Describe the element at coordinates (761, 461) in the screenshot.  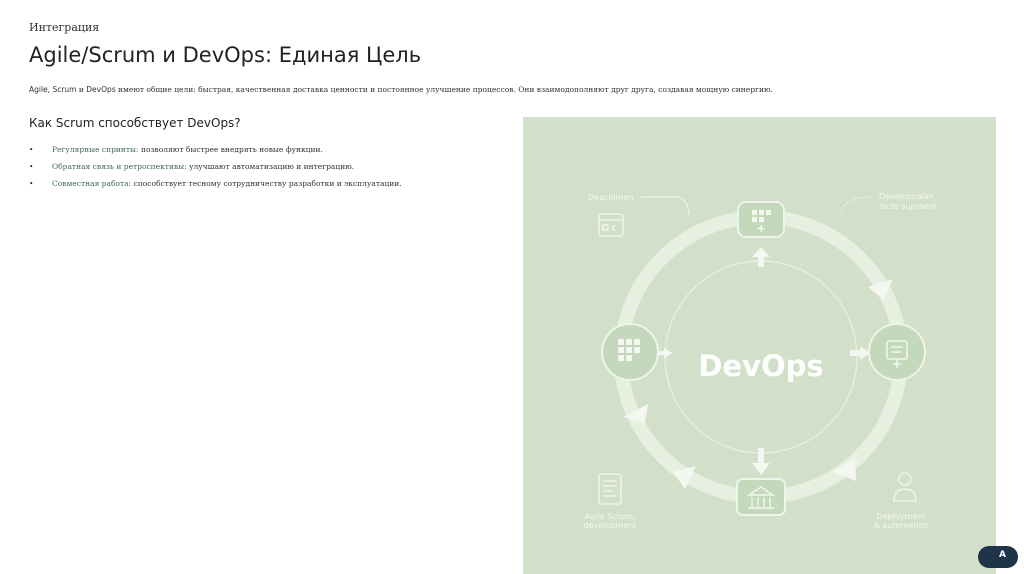
I see `arrow-down-icon` at that location.